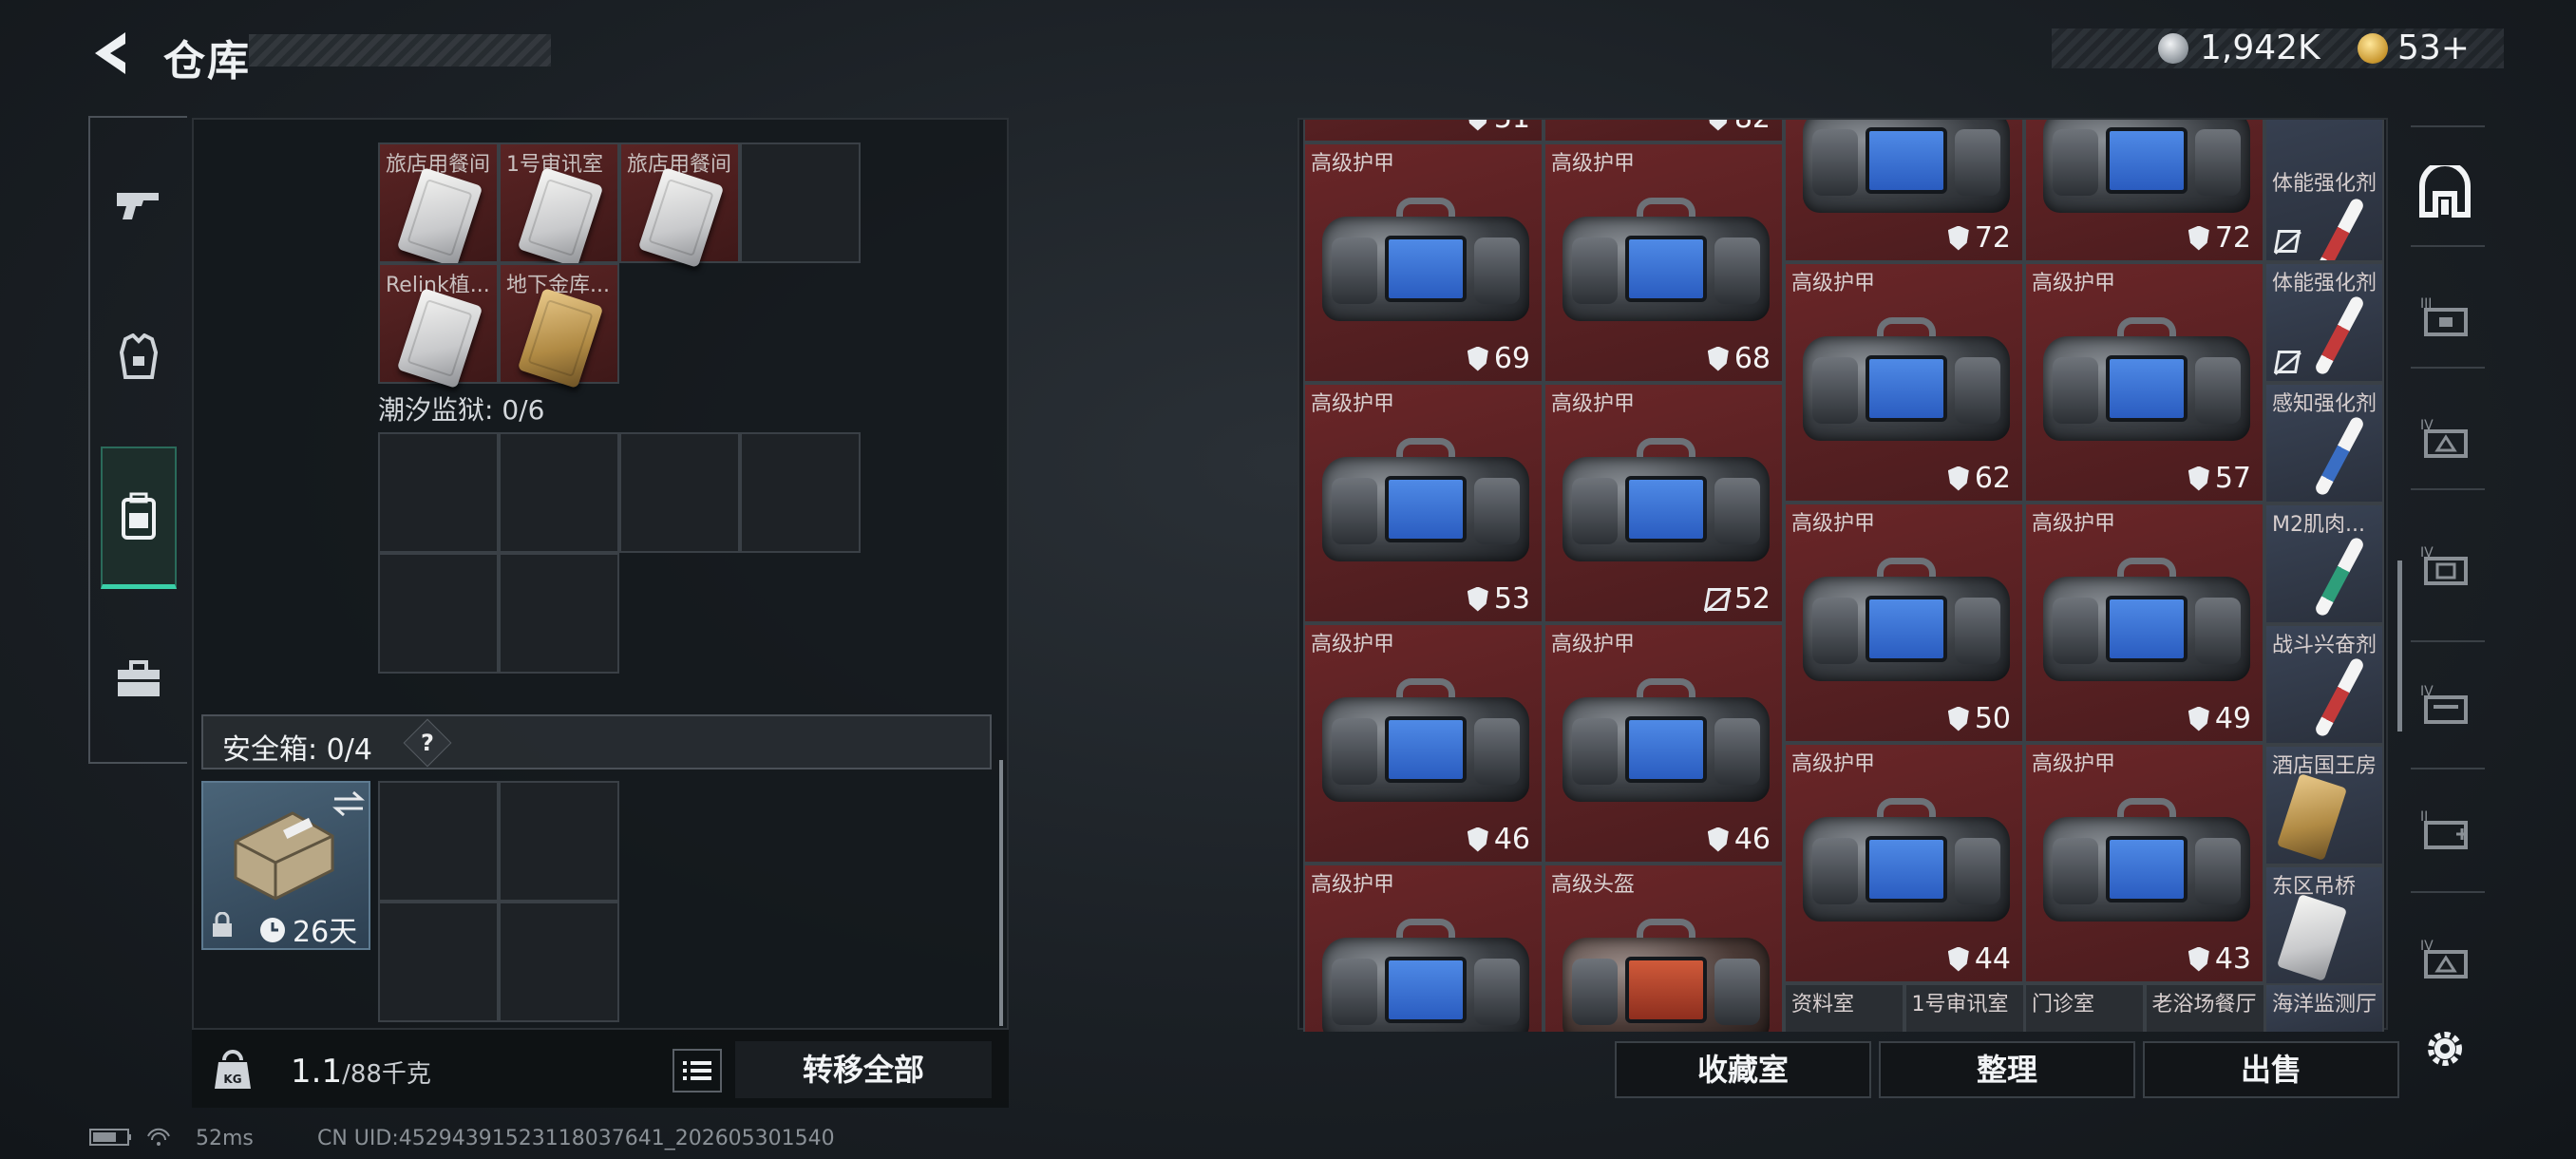  What do you see at coordinates (1001, 893) in the screenshot?
I see `left-scrollbar` at bounding box center [1001, 893].